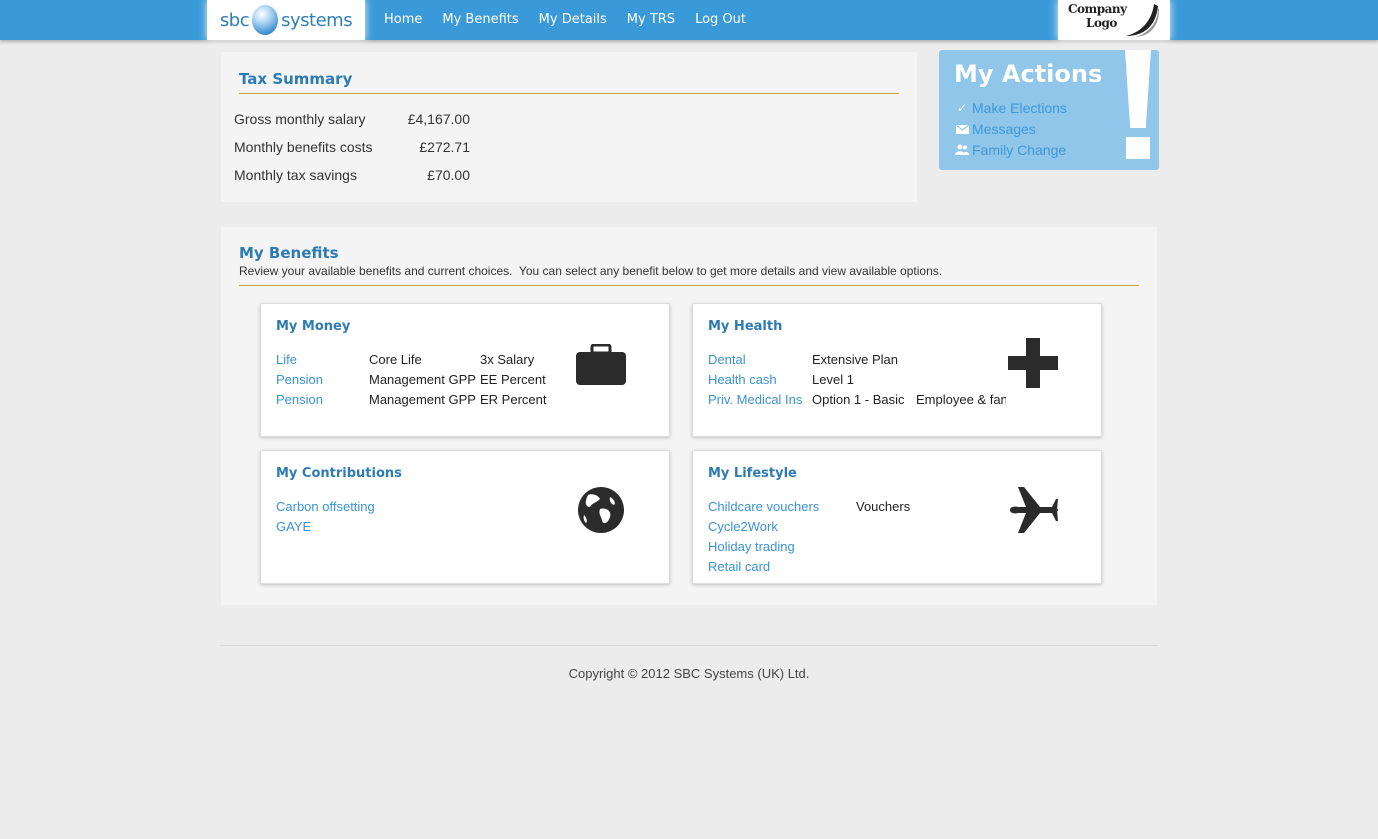 The height and width of the screenshot is (839, 1378). I want to click on checkmark-icon: ✓, so click(962, 108).